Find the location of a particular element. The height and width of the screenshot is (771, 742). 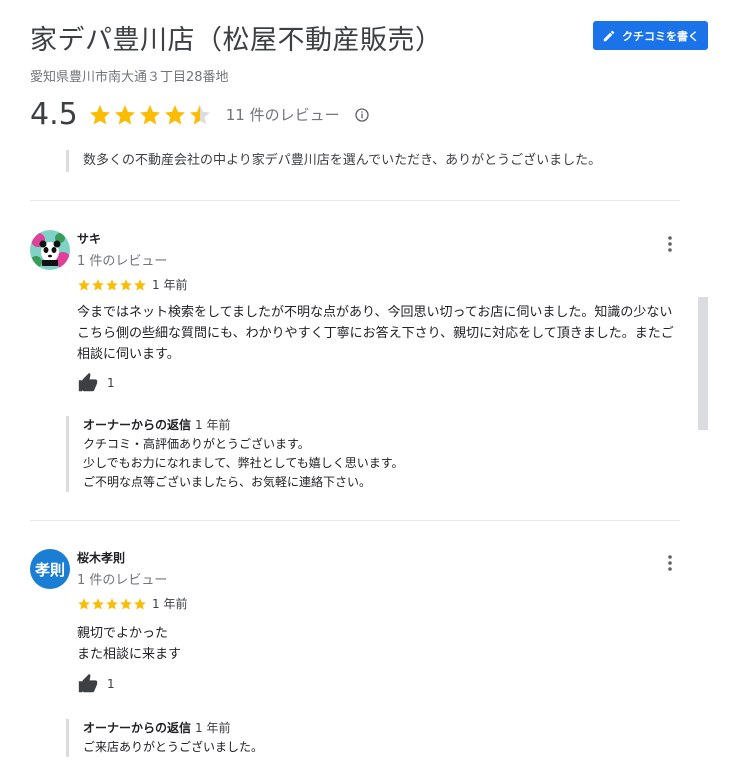

owner-response-line: ご来店ありがとうございました。 is located at coordinates (173, 747).